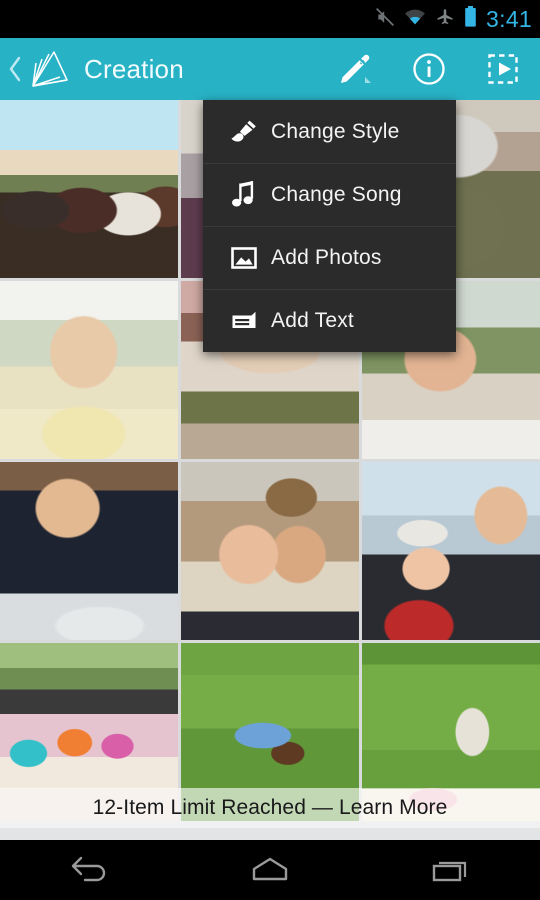 Image resolution: width=540 pixels, height=900 pixels. I want to click on menu-item-change-style: Change Style, so click(329, 131).